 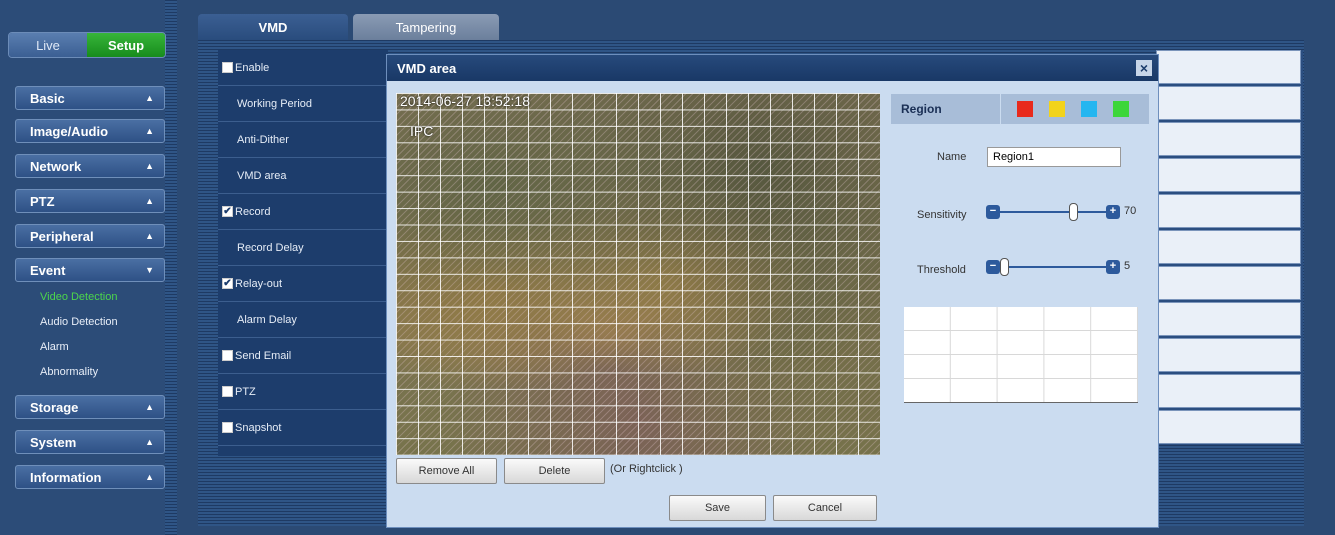 What do you see at coordinates (90, 98) in the screenshot?
I see `nav-basic: Basic ▲` at bounding box center [90, 98].